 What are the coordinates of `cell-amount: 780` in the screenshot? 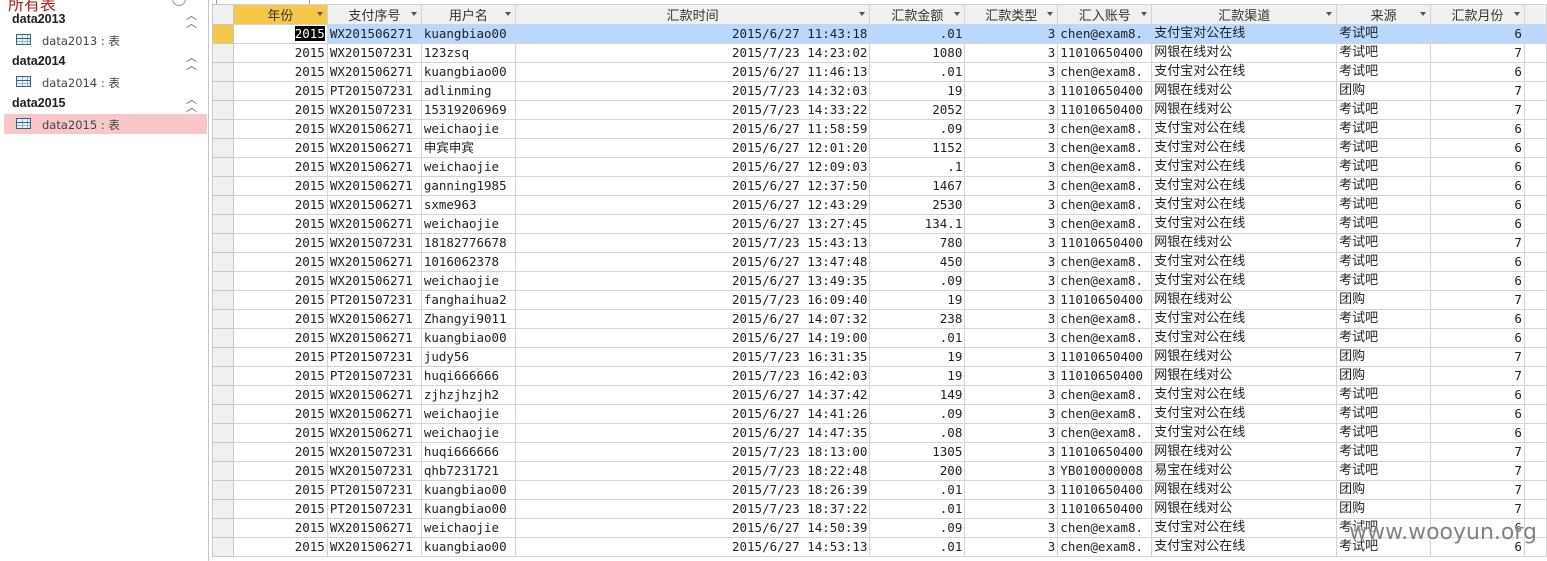 It's located at (917, 243).